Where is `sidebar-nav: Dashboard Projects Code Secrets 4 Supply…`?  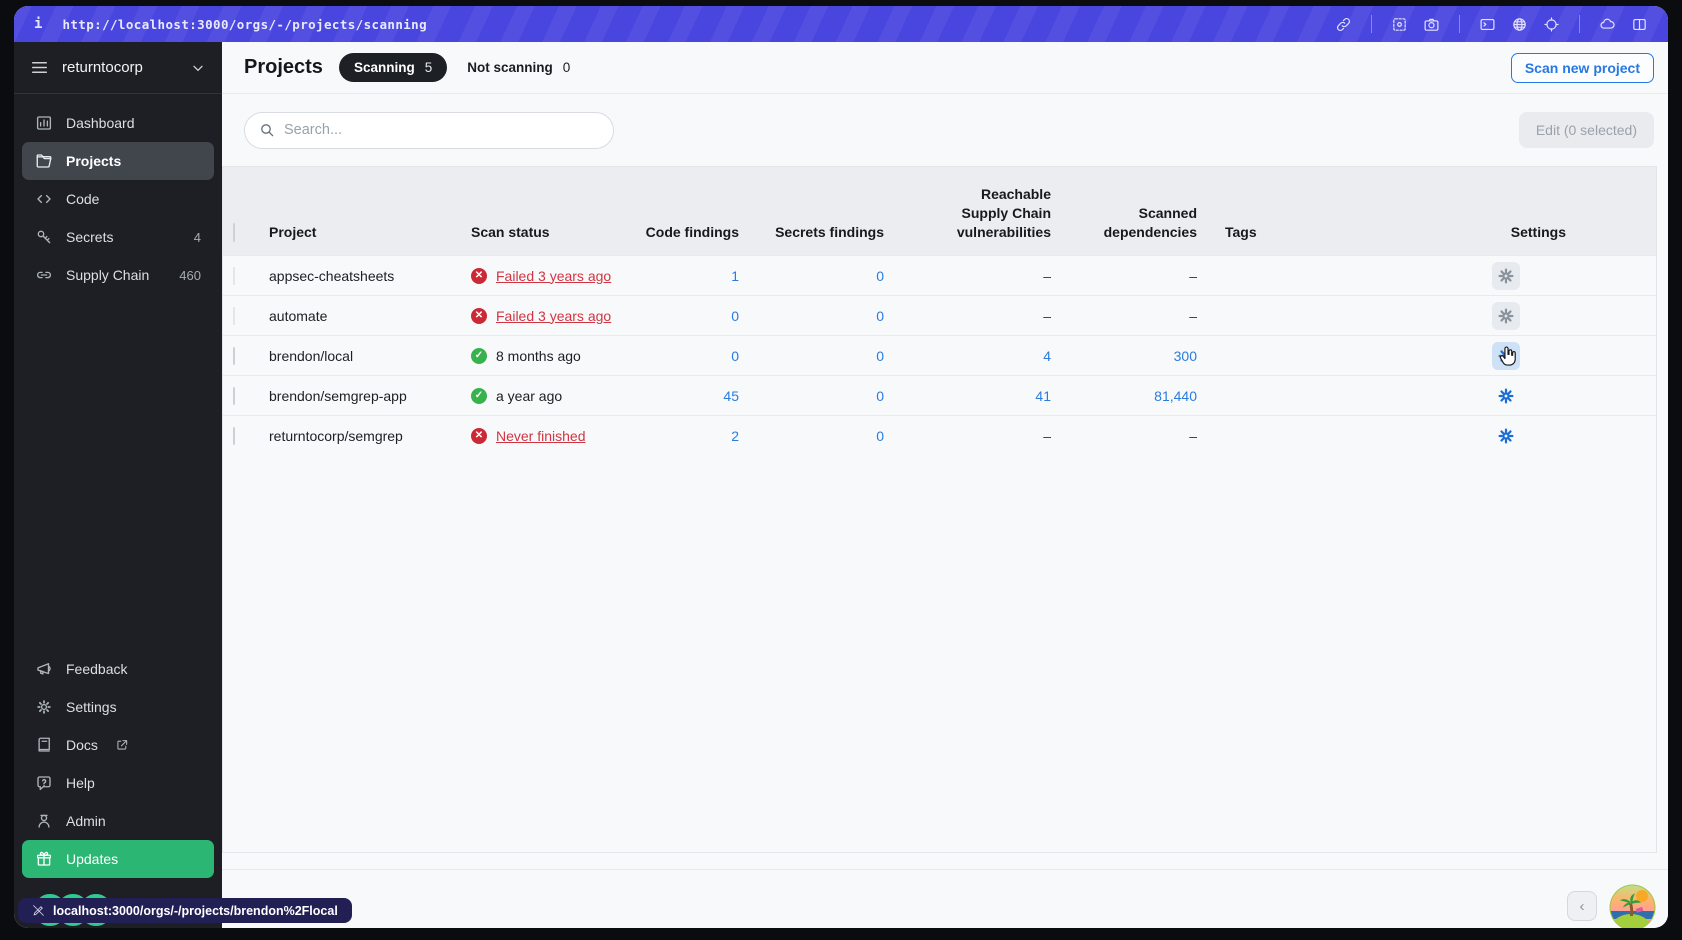
sidebar-nav: Dashboard Projects Code Secrets 4 Supply… is located at coordinates (118, 194).